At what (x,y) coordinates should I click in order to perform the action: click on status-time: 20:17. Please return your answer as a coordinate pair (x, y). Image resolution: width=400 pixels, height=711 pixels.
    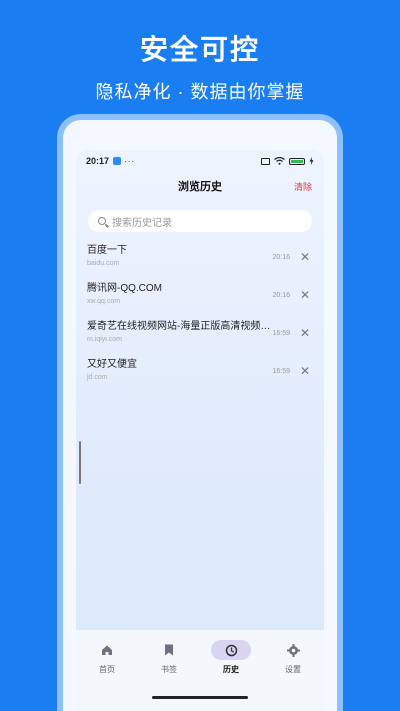
    Looking at the image, I should click on (98, 161).